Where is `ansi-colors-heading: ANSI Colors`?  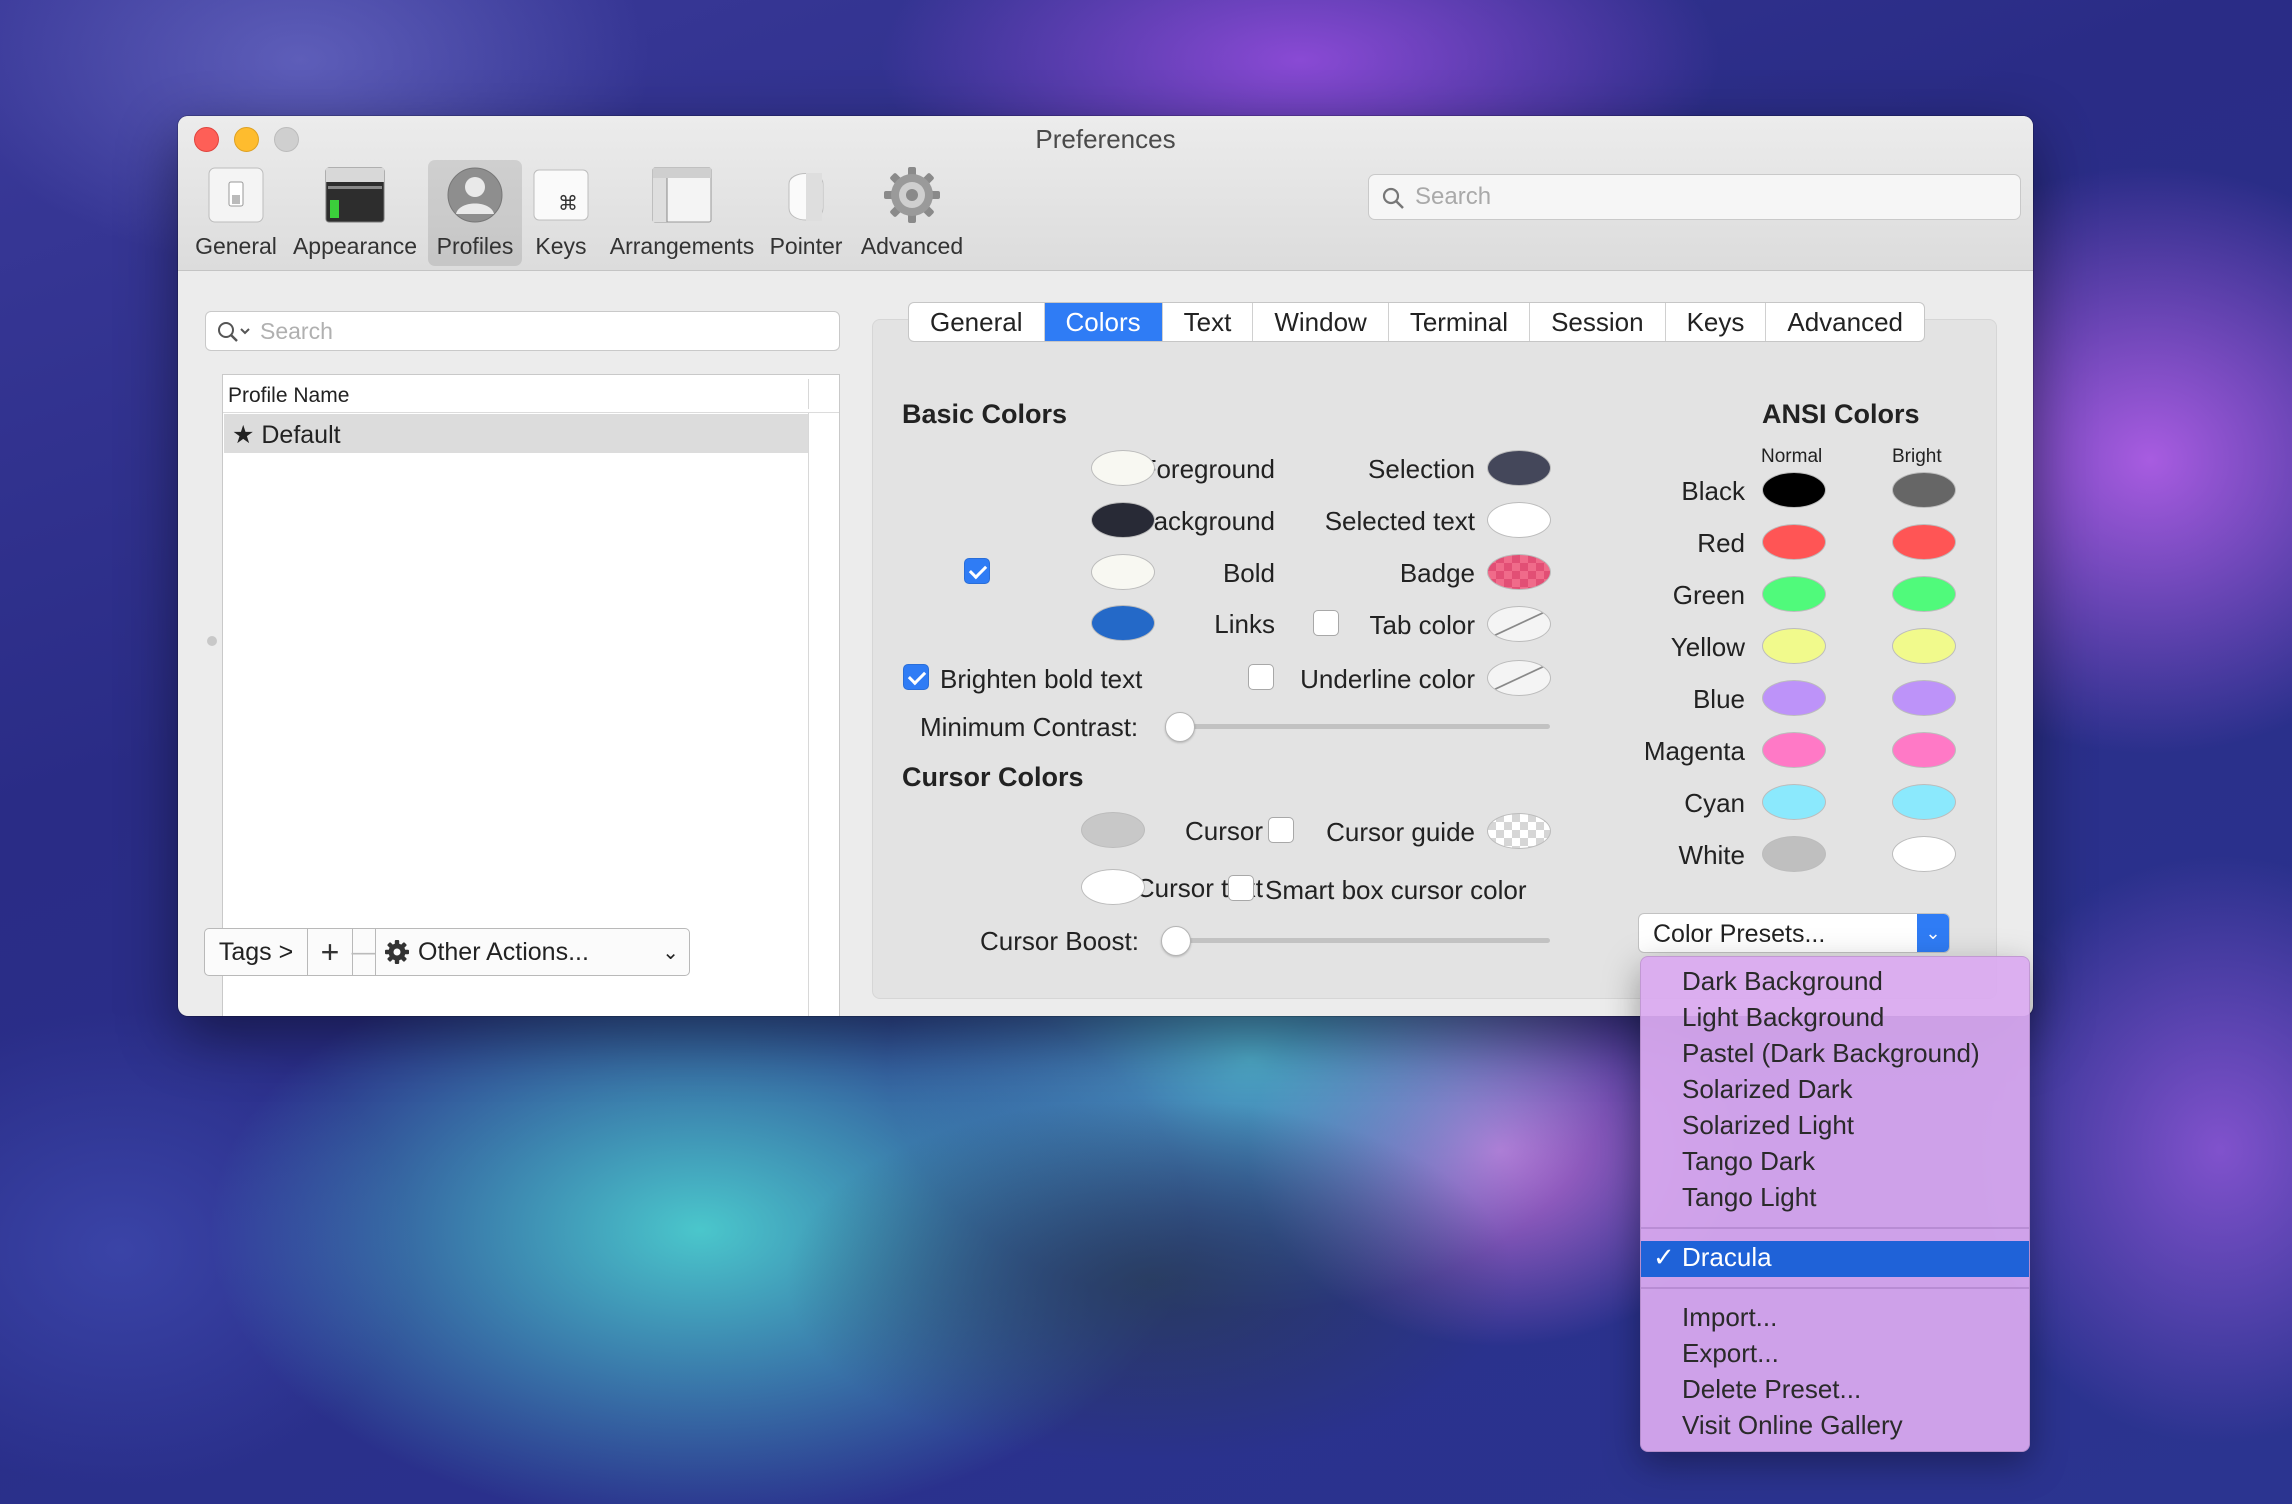 ansi-colors-heading: ANSI Colors is located at coordinates (1841, 414).